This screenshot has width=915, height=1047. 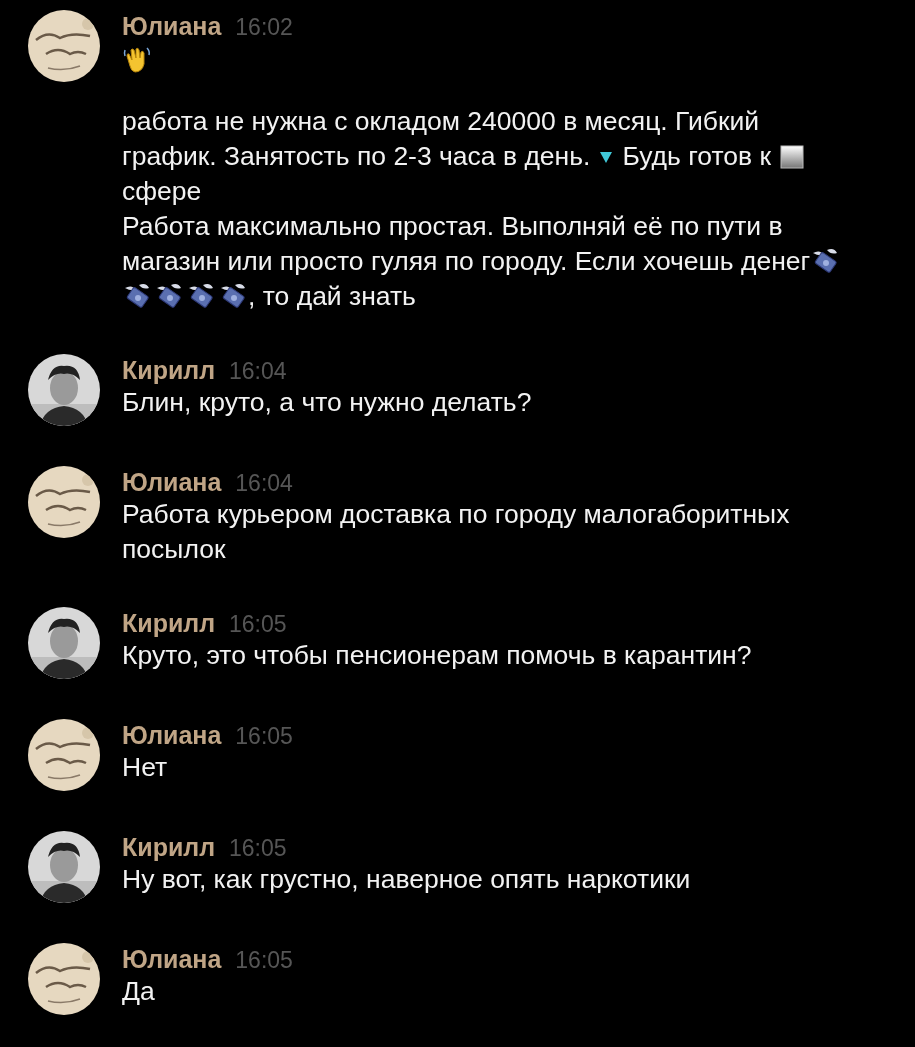 I want to click on message-text: сфере, so click(x=162, y=191).